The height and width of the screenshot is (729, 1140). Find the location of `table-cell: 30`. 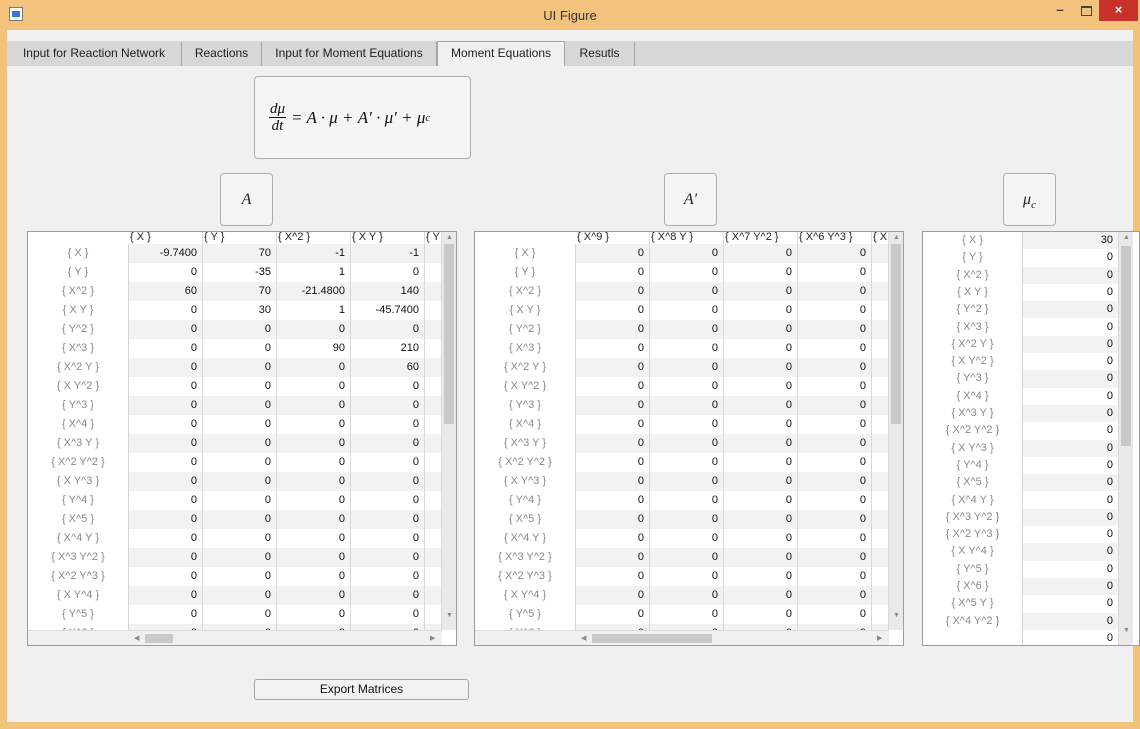

table-cell: 30 is located at coordinates (240, 310).